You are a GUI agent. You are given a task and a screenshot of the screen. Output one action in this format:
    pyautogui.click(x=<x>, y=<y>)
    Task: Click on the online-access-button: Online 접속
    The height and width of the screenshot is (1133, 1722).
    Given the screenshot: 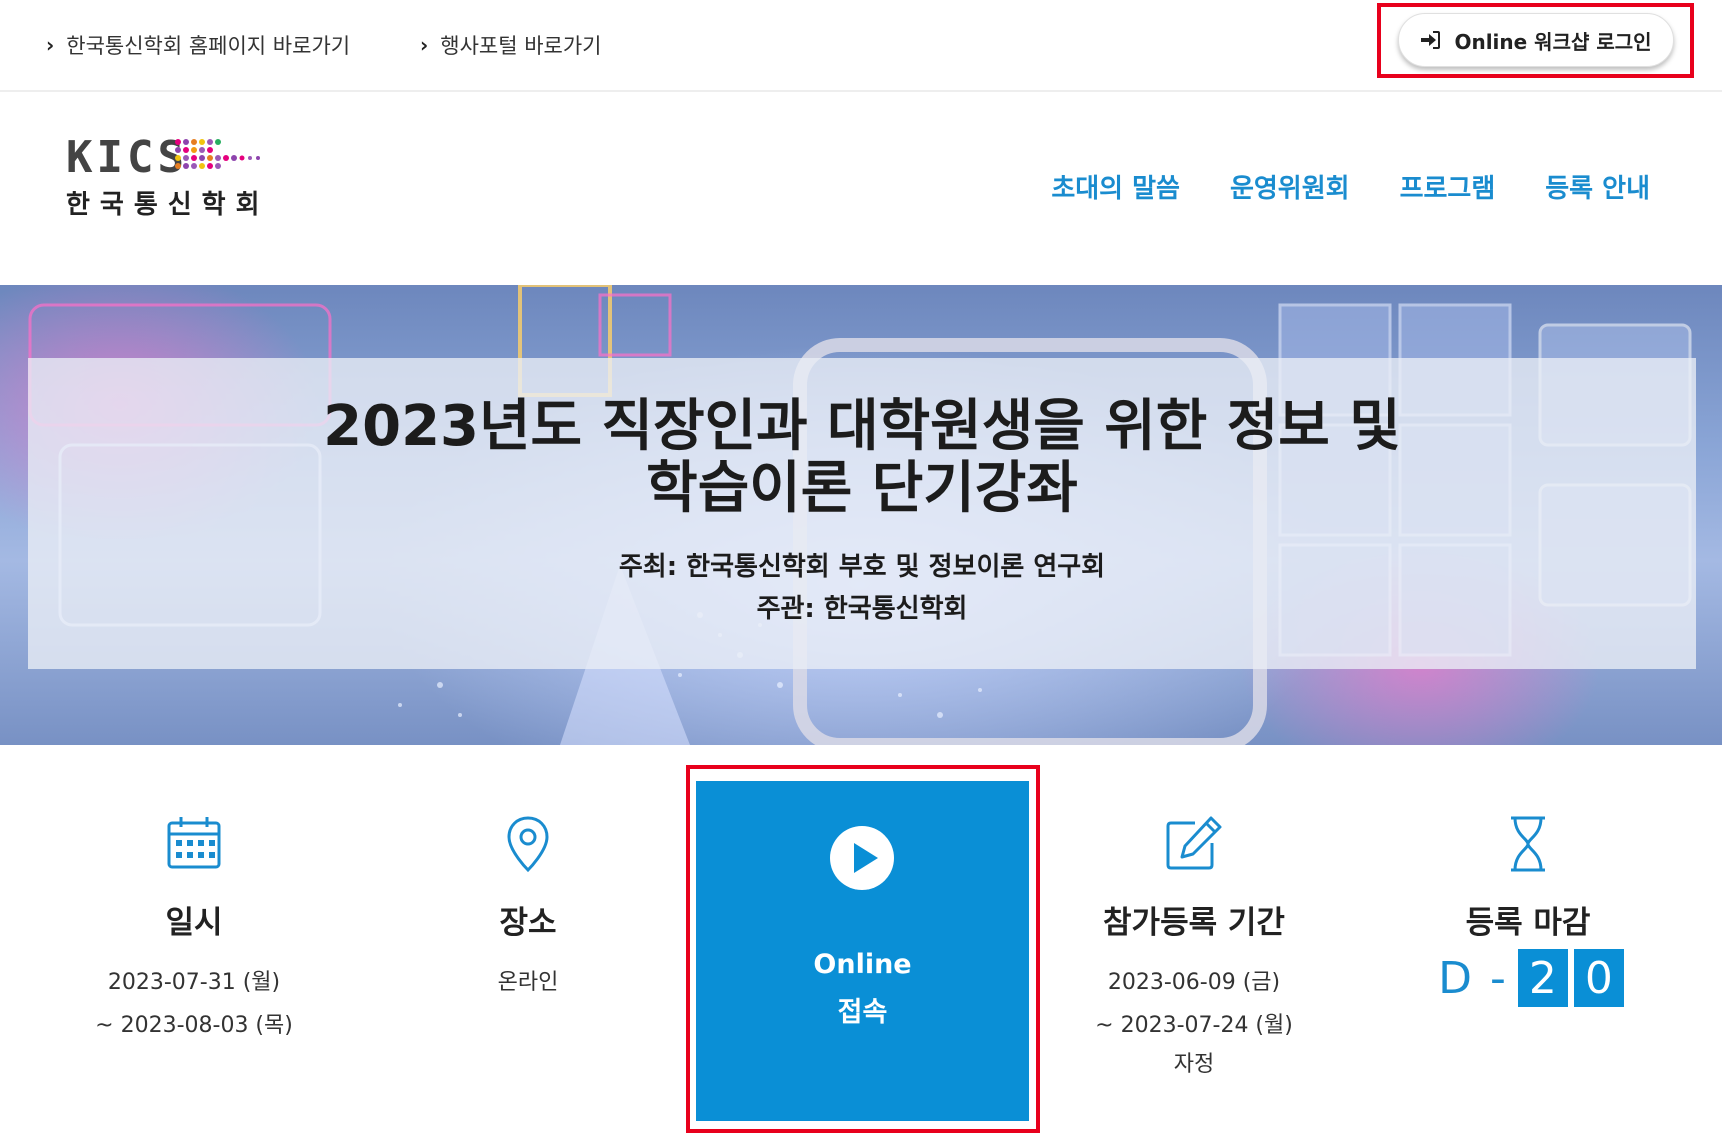 What is the action you would take?
    pyautogui.click(x=862, y=951)
    